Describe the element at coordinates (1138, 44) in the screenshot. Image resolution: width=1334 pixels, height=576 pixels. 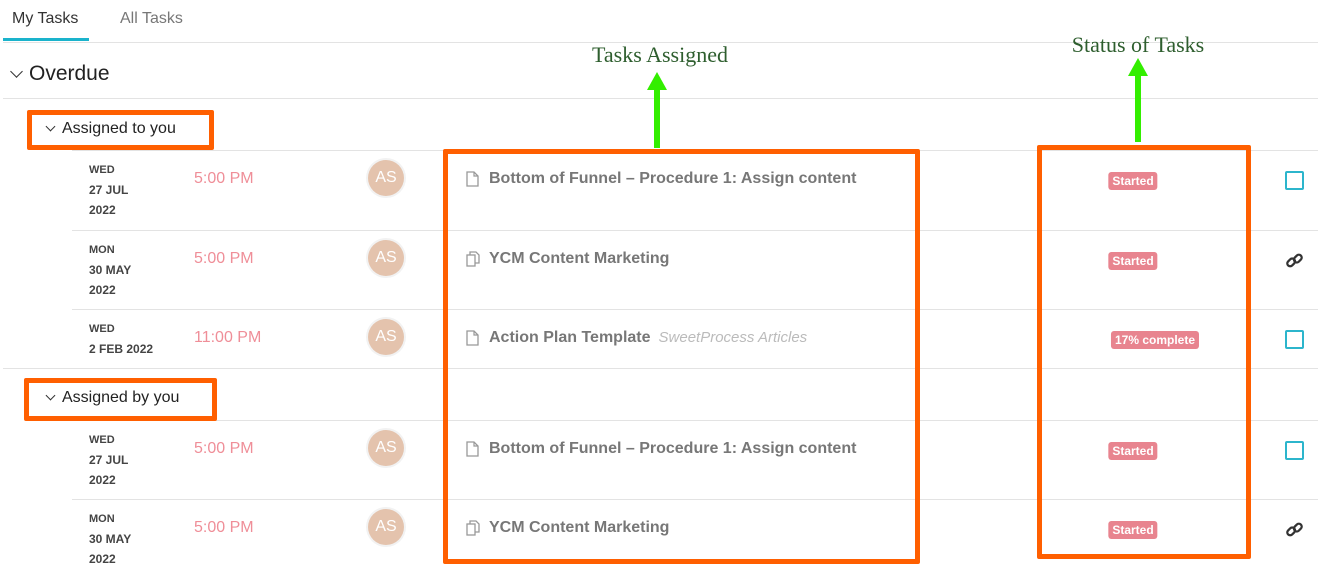
I see `annotation-status-of-tasks: Status of Tasks` at that location.